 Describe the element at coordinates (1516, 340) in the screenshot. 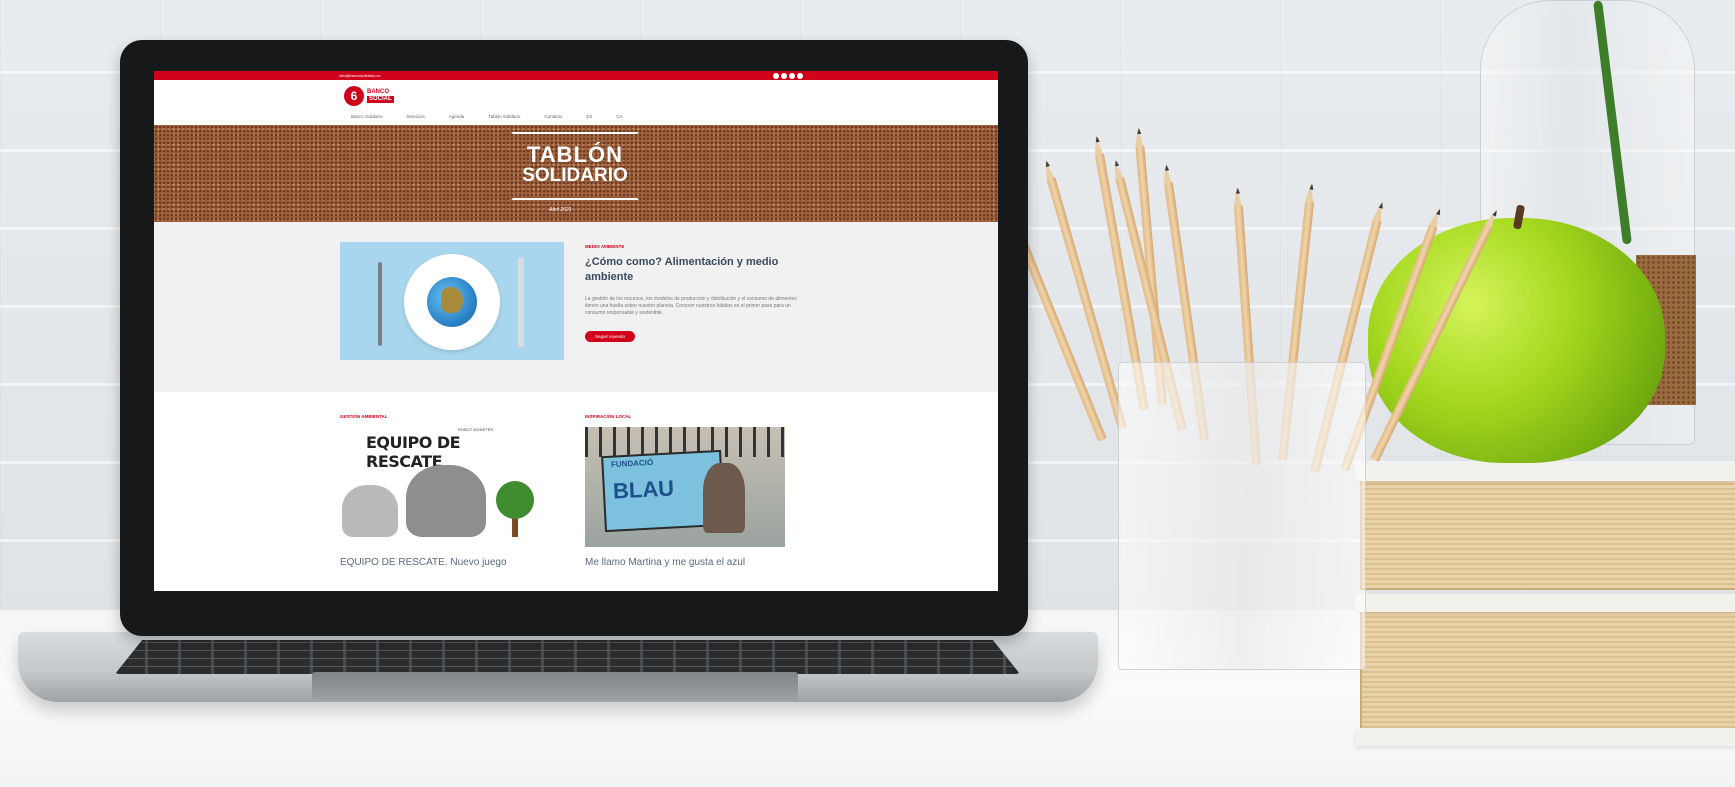

I see `green-apple` at that location.